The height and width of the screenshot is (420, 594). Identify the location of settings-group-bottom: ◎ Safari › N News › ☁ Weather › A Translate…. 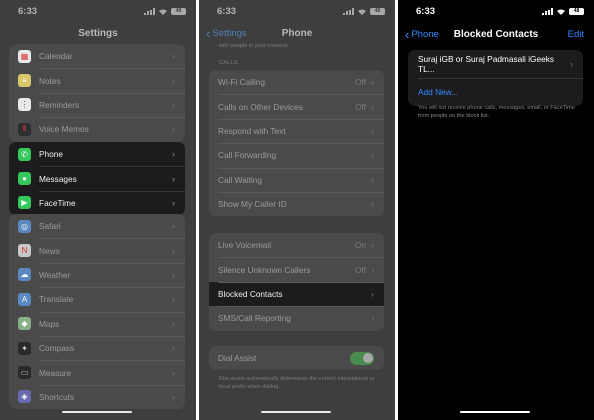
(97, 312).